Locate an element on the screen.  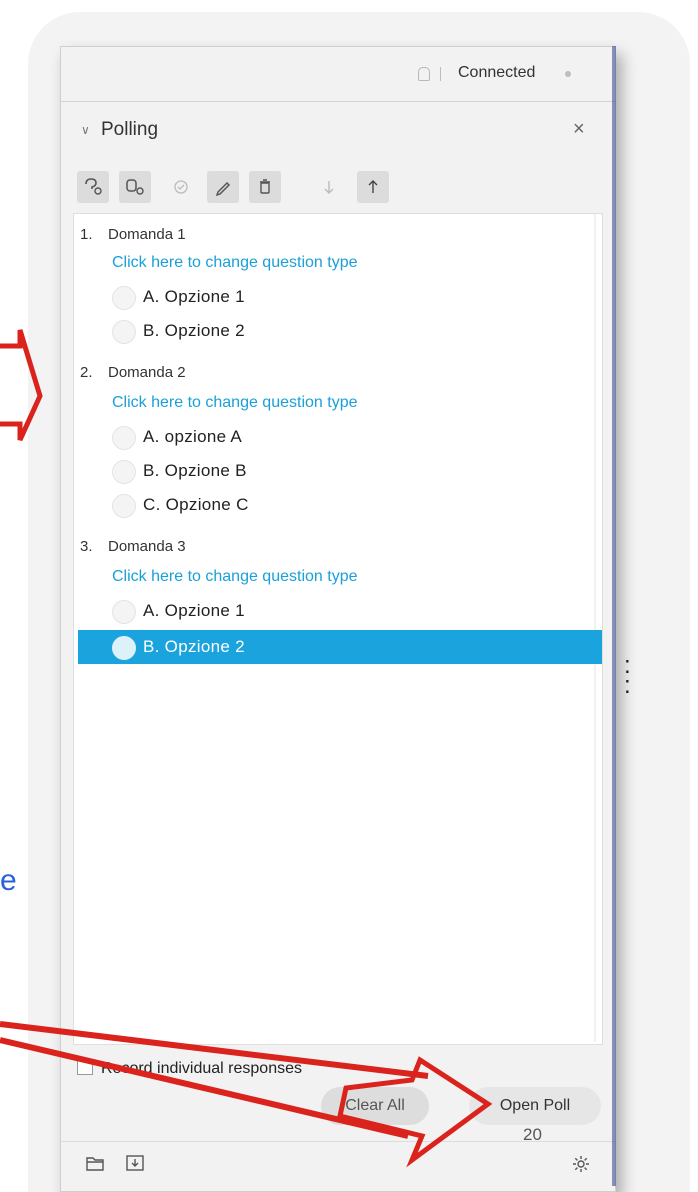
save-icon is located at coordinates (135, 1165).